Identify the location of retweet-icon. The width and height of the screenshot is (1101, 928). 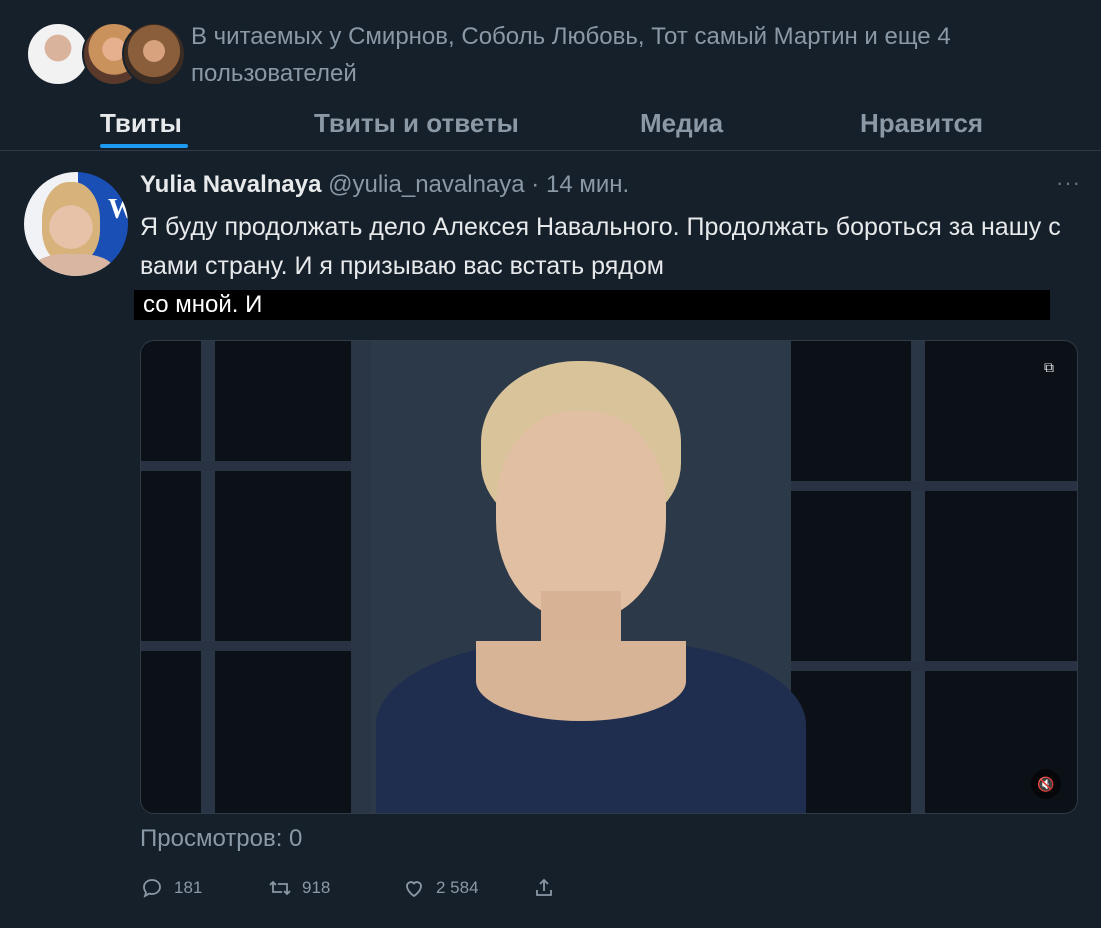
(280, 888).